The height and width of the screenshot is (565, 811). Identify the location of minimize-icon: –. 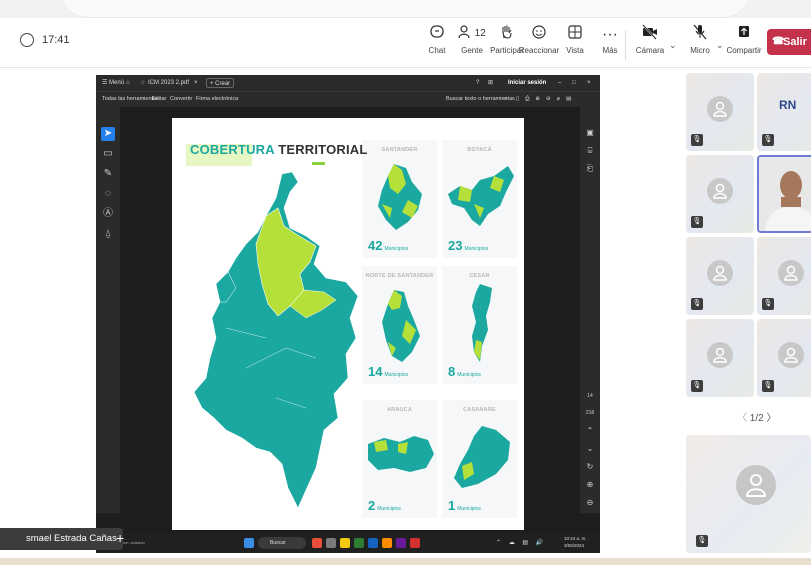
(559, 83).